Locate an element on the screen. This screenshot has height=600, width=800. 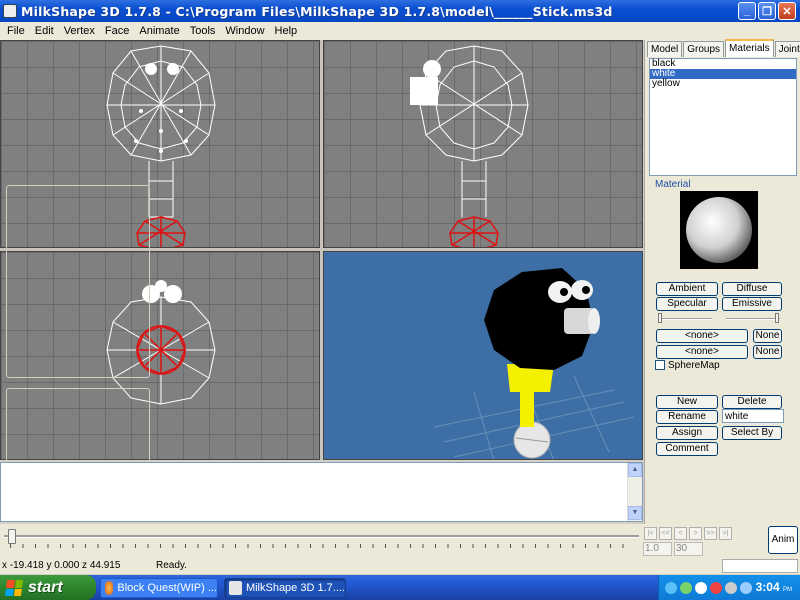
prev-key-button: << is located at coordinates (665, 533).